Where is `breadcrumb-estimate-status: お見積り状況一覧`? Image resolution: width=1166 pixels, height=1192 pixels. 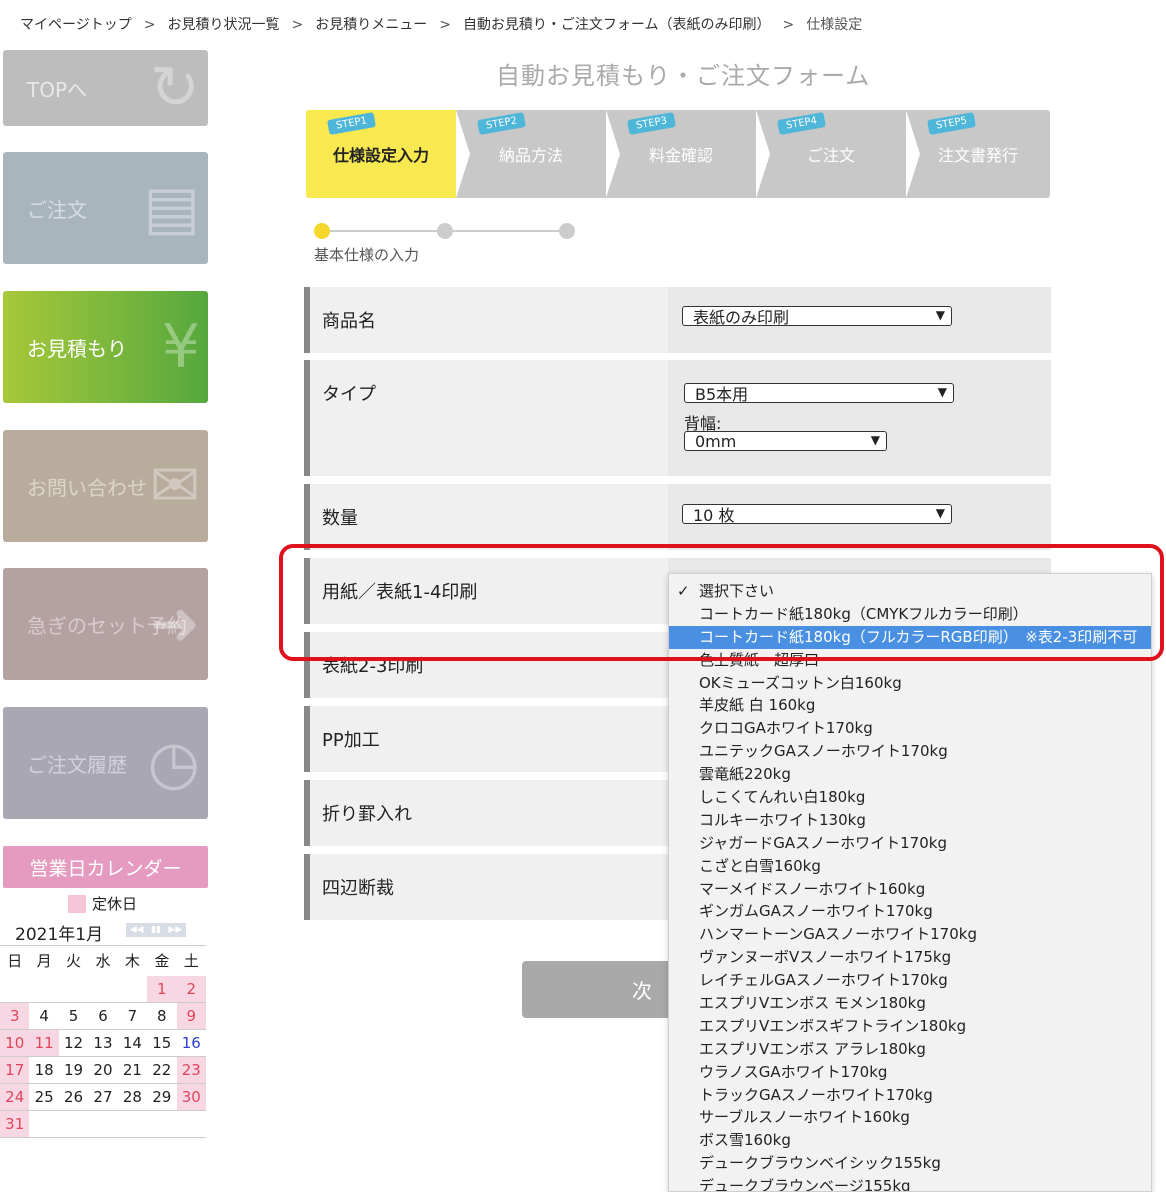 breadcrumb-estimate-status: お見積り状況一覧 is located at coordinates (223, 25).